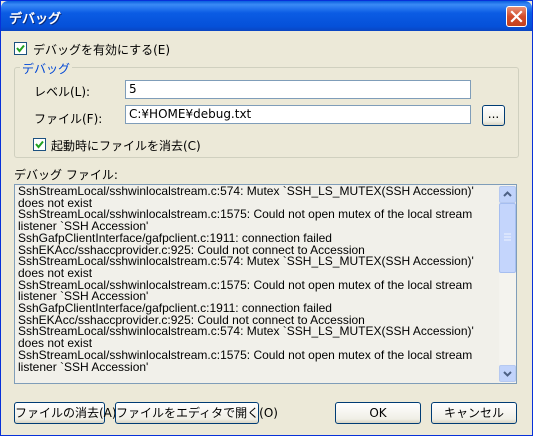  Describe the element at coordinates (507, 284) in the screenshot. I see `vertical-scrollbar` at that location.